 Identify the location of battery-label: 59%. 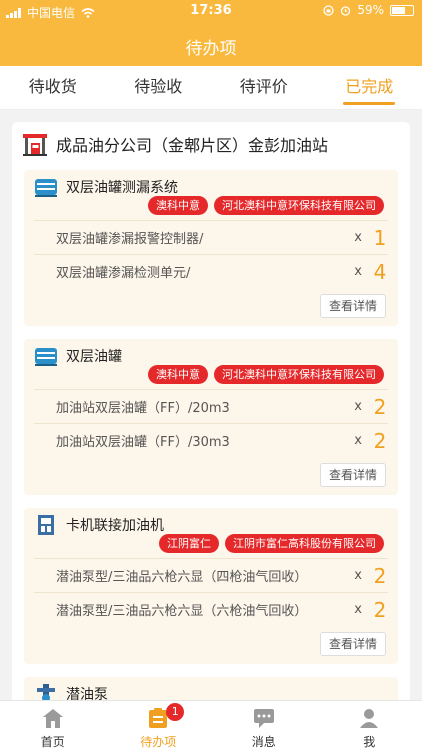
(370, 10).